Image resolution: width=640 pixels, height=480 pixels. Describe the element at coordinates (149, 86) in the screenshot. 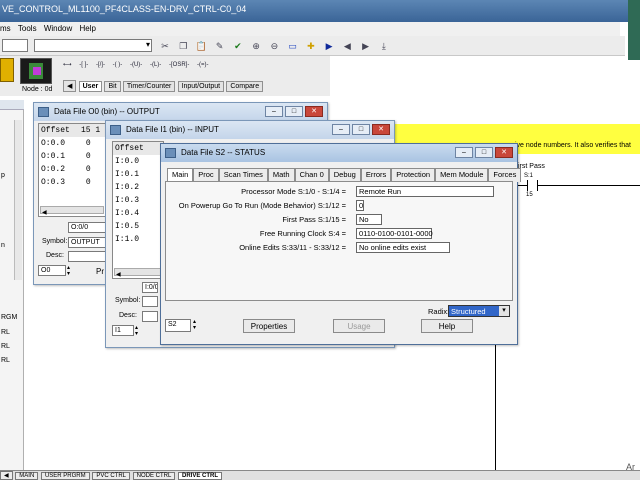

I see `instr-tab-timer-counter: Timer/Counter` at that location.